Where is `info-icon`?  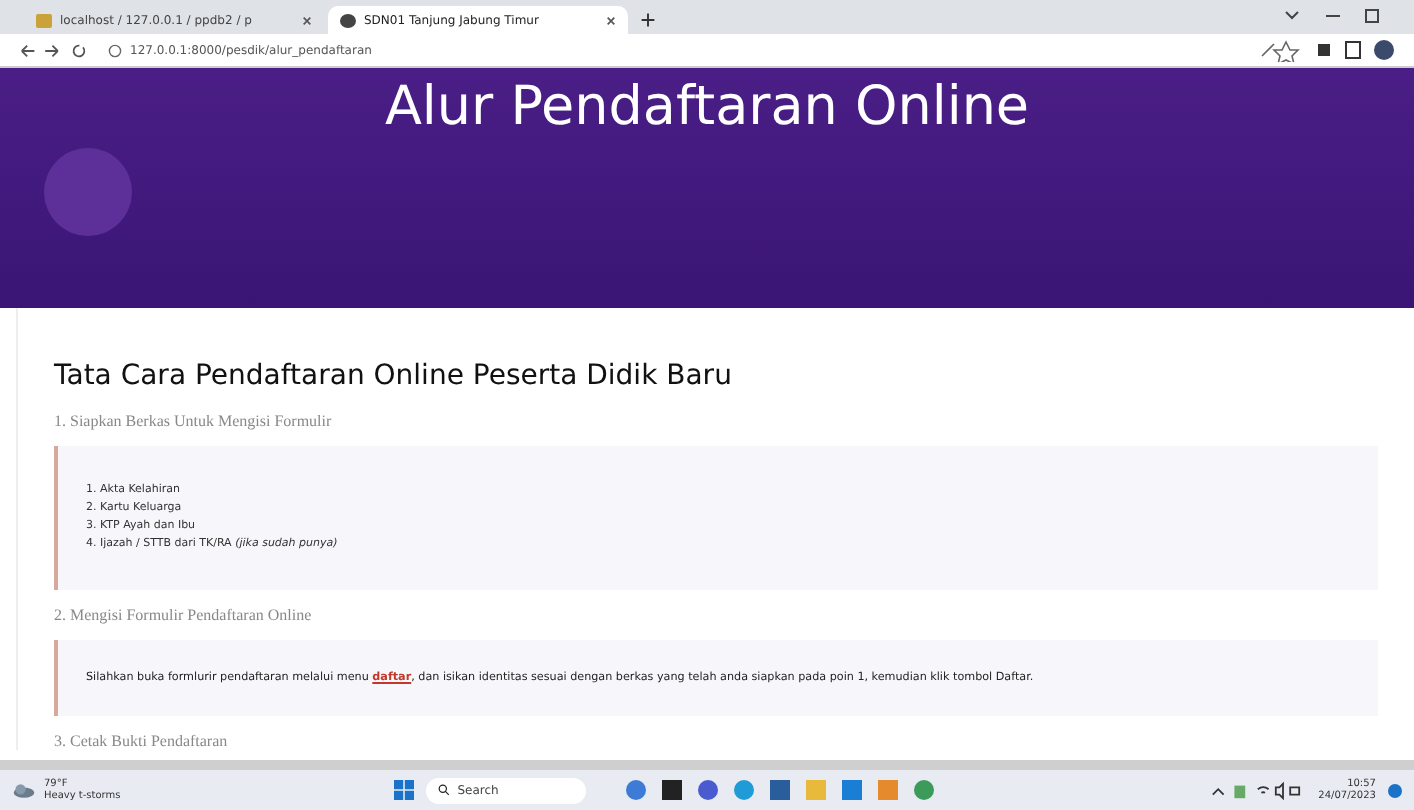 info-icon is located at coordinates (115, 50).